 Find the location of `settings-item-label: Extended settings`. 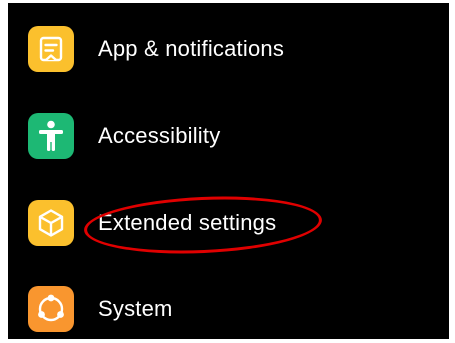

settings-item-label: Extended settings is located at coordinates (187, 222).